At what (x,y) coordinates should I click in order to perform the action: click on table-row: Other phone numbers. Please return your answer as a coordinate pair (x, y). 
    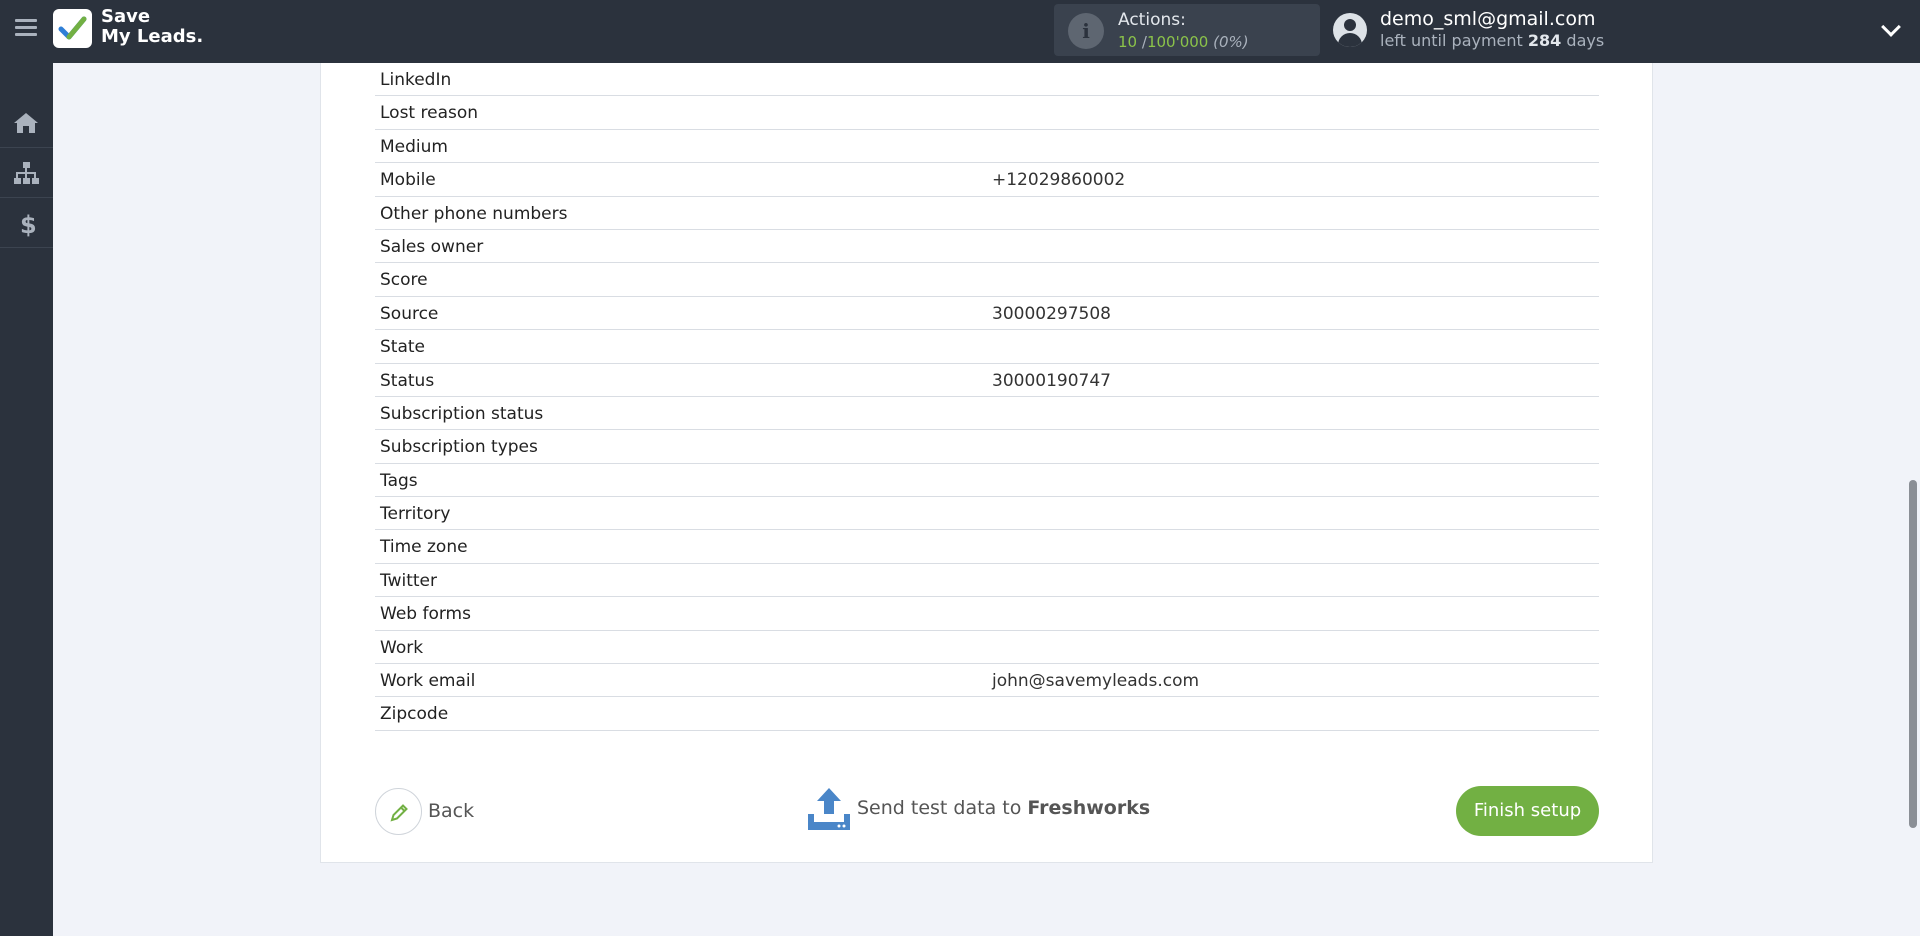
    Looking at the image, I should click on (987, 213).